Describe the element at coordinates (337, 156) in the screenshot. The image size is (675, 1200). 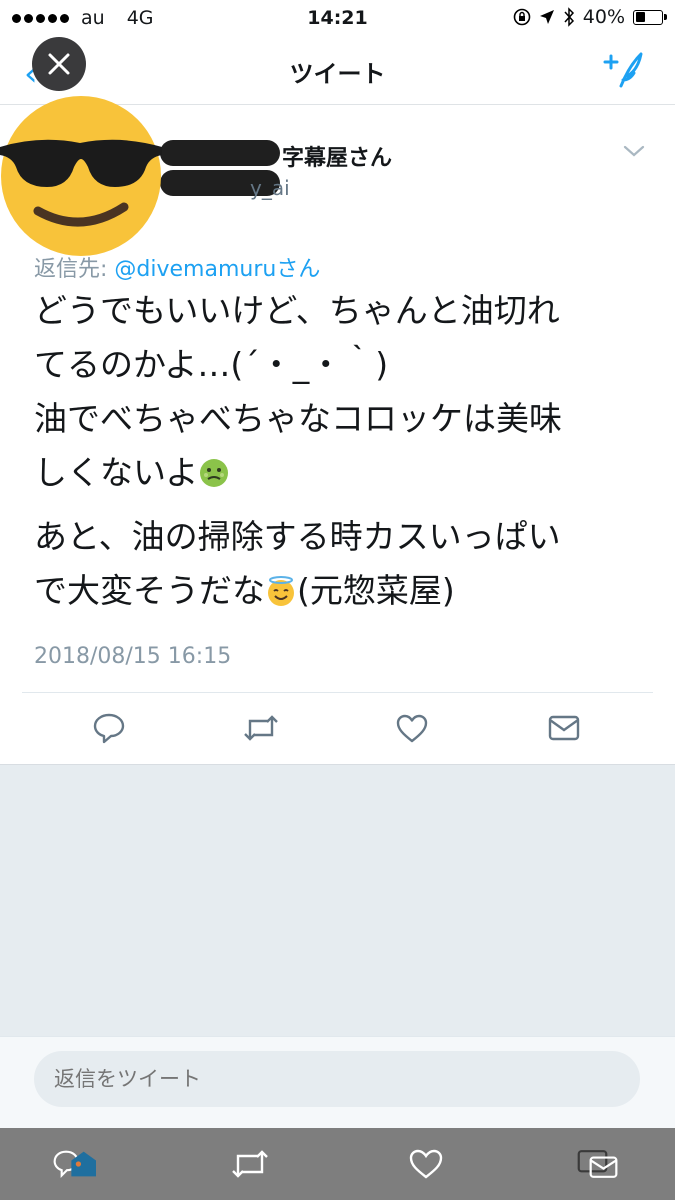
I see `display-name: 字幕屋さん` at that location.